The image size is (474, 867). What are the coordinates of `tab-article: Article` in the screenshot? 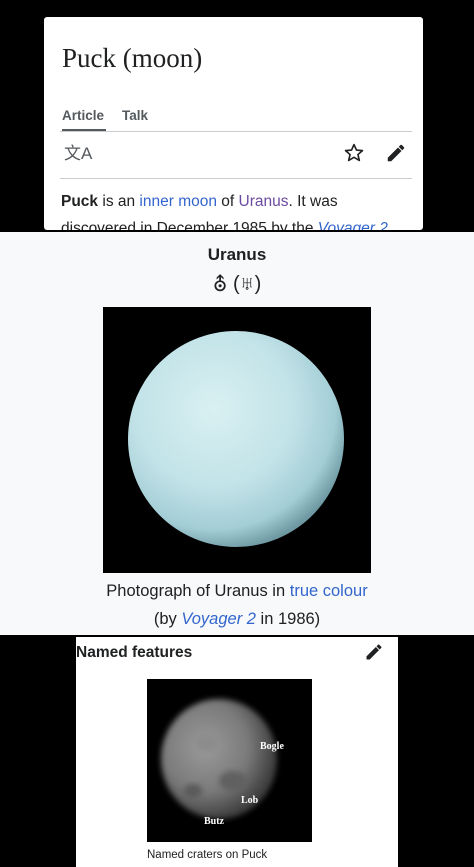 It's located at (83, 115).